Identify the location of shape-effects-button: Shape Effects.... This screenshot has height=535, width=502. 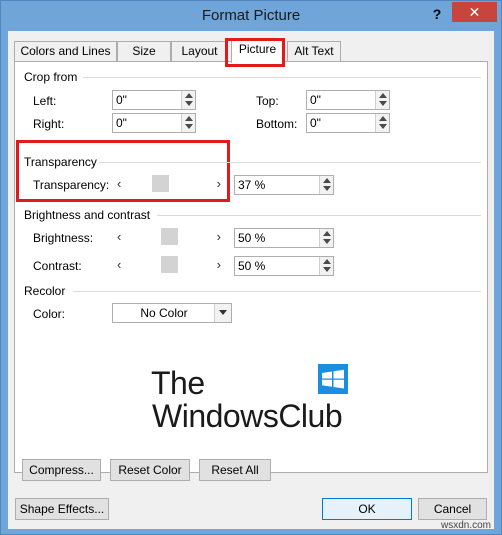
(62, 509).